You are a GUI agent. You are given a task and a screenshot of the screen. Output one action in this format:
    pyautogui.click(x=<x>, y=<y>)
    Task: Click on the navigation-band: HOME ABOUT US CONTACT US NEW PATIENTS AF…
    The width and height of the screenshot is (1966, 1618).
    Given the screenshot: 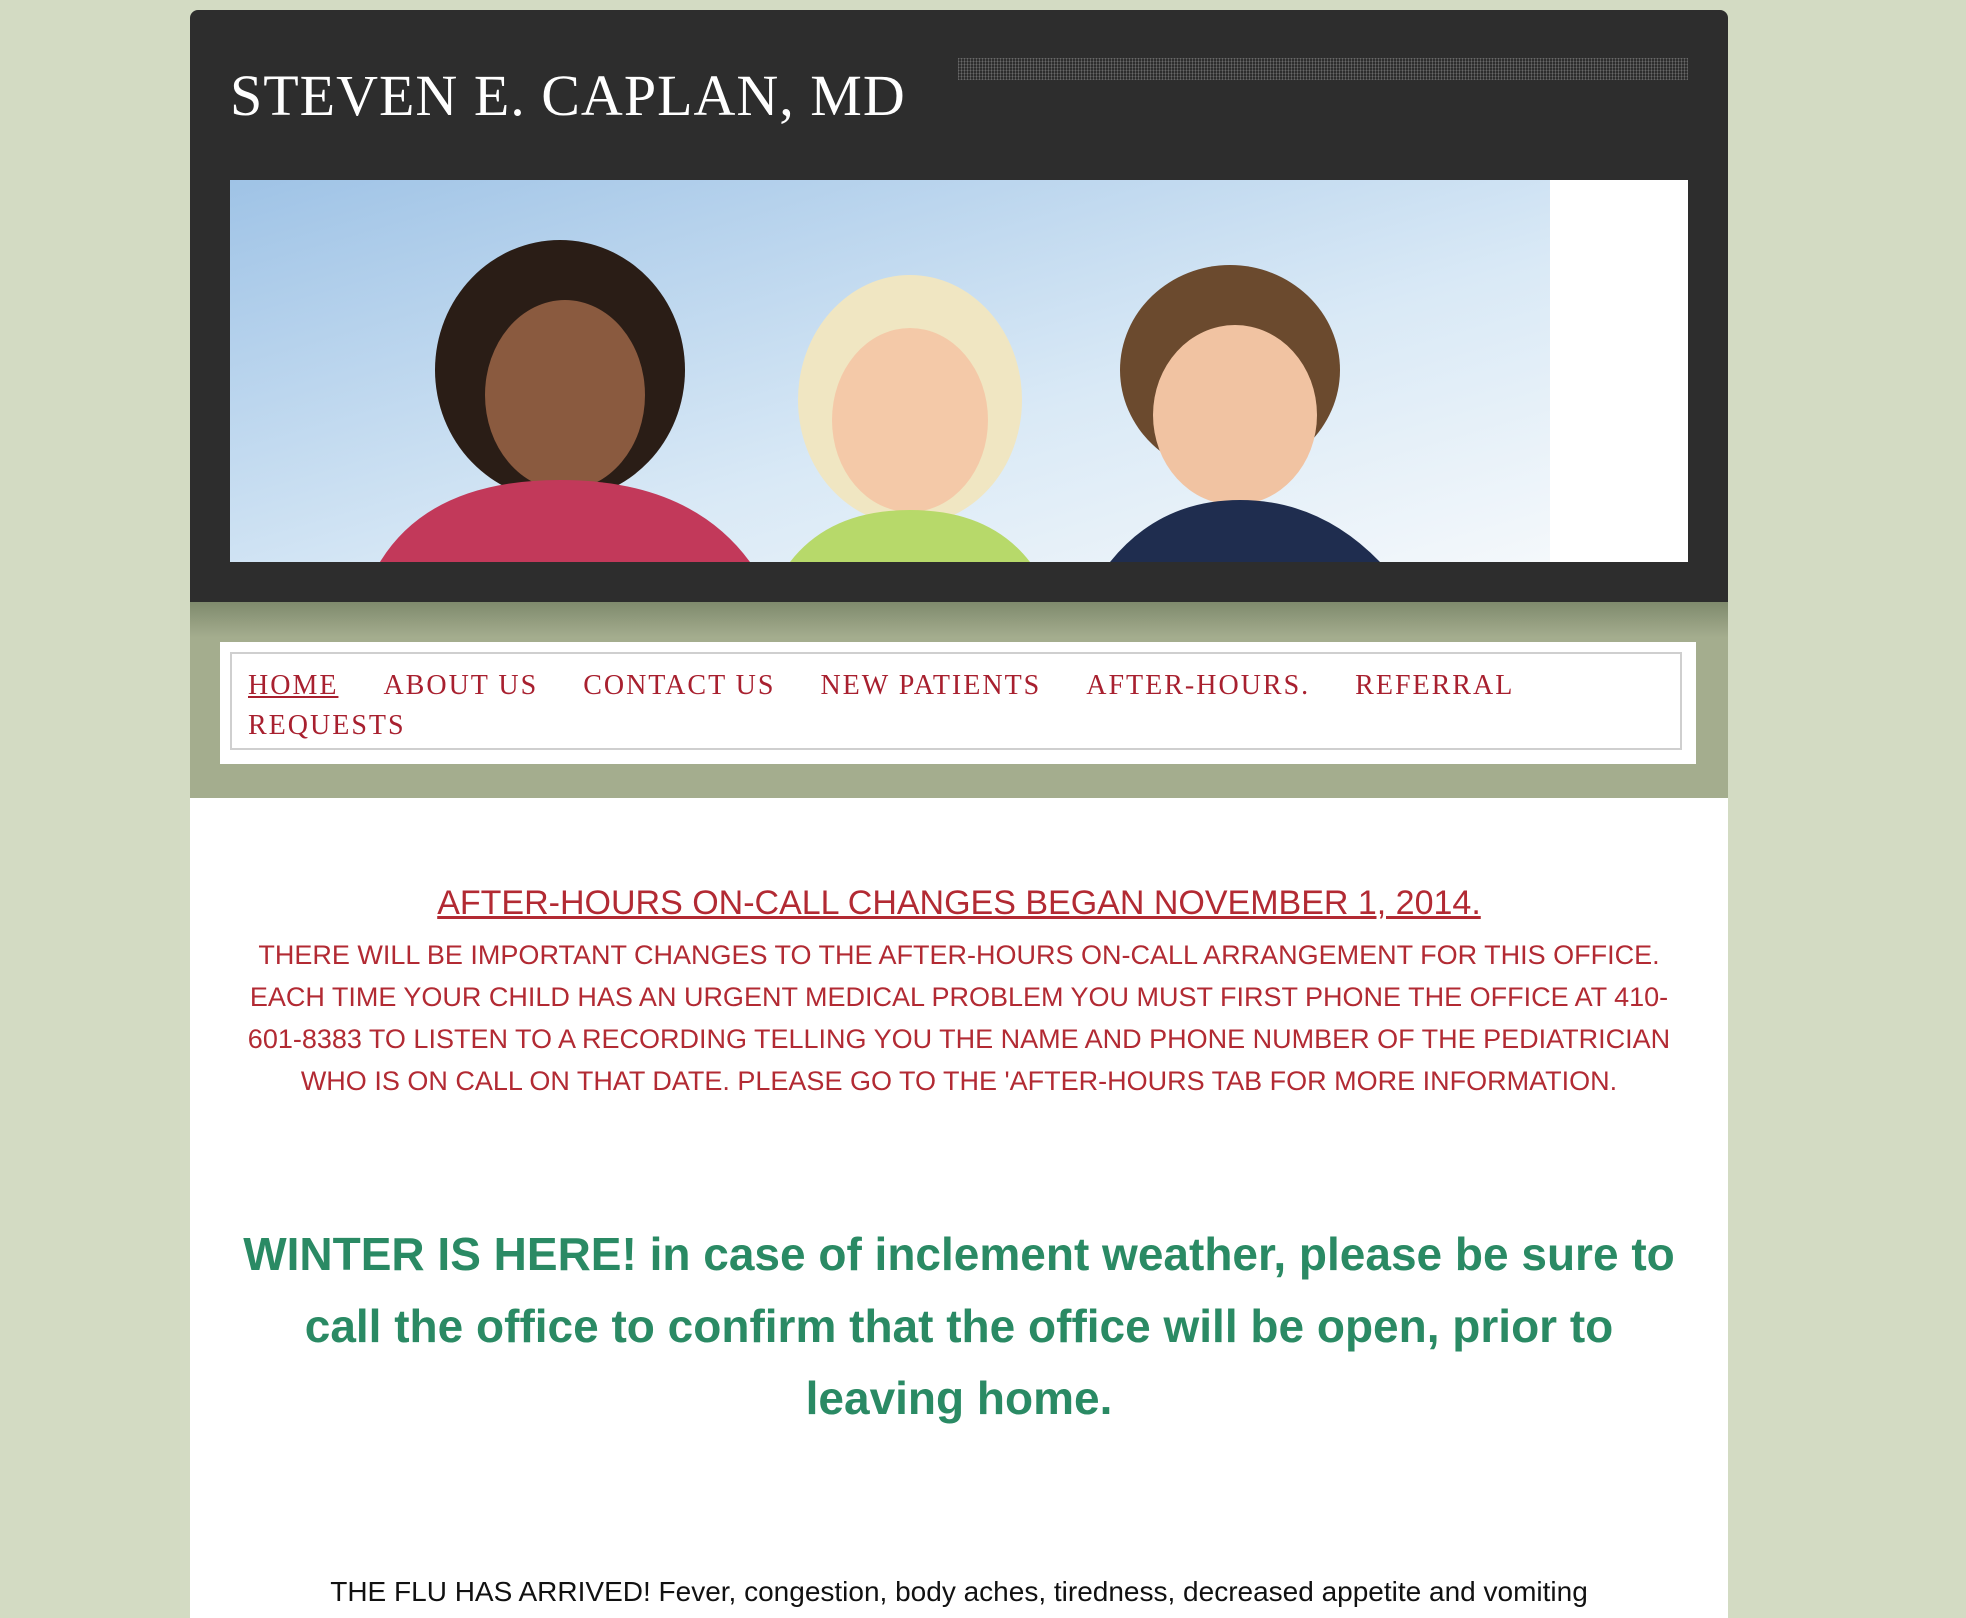 What is the action you would take?
    pyautogui.click(x=959, y=700)
    